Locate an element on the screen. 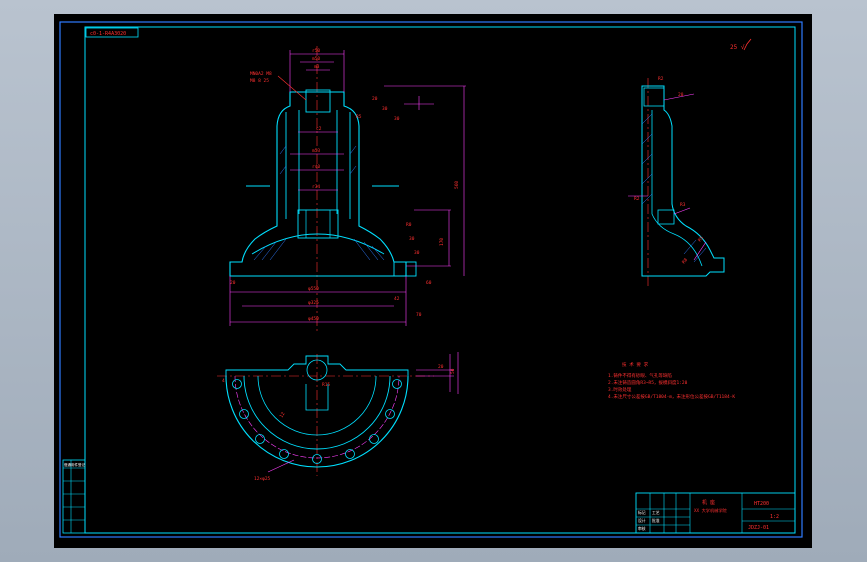 The height and width of the screenshot is (562, 867). dim-top-3: 30 is located at coordinates (397, 119).